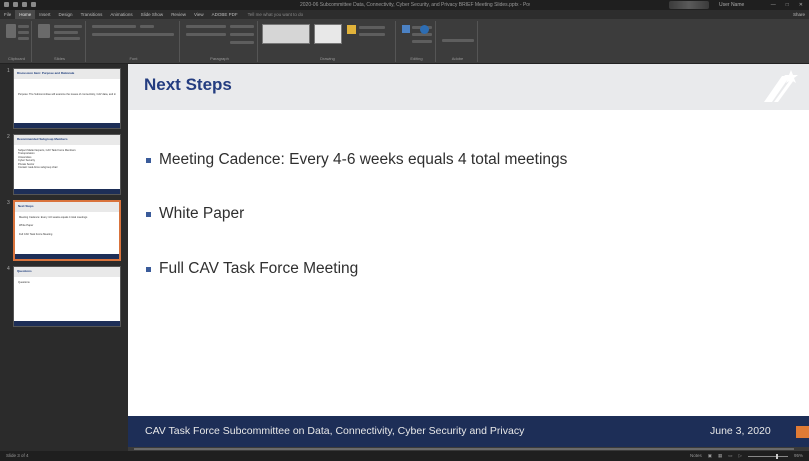  Describe the element at coordinates (67, 296) in the screenshot. I see `slide-thumbnail-4: Questions Questions` at that location.